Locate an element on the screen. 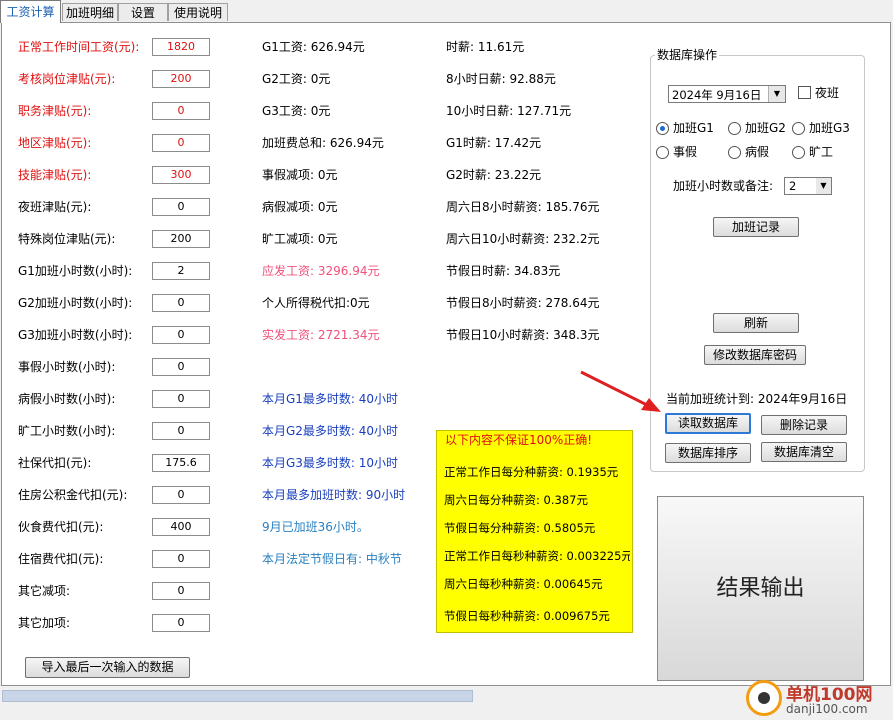 The width and height of the screenshot is (893, 720). special-post-allowance-input: 200 is located at coordinates (181, 239).